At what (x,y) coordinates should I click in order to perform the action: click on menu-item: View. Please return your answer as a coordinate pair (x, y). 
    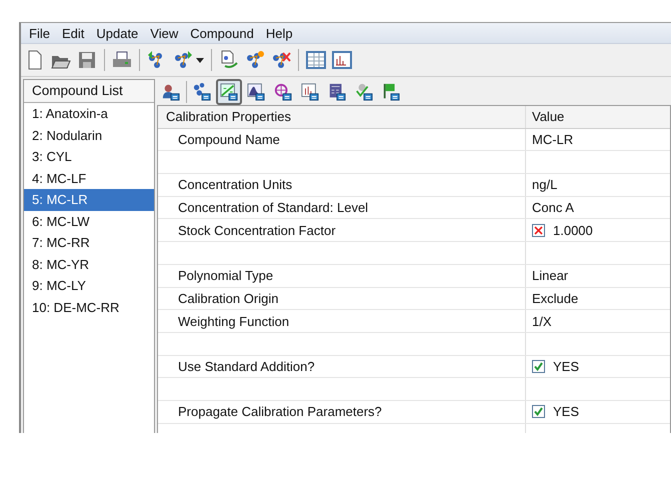
    Looking at the image, I should click on (164, 33).